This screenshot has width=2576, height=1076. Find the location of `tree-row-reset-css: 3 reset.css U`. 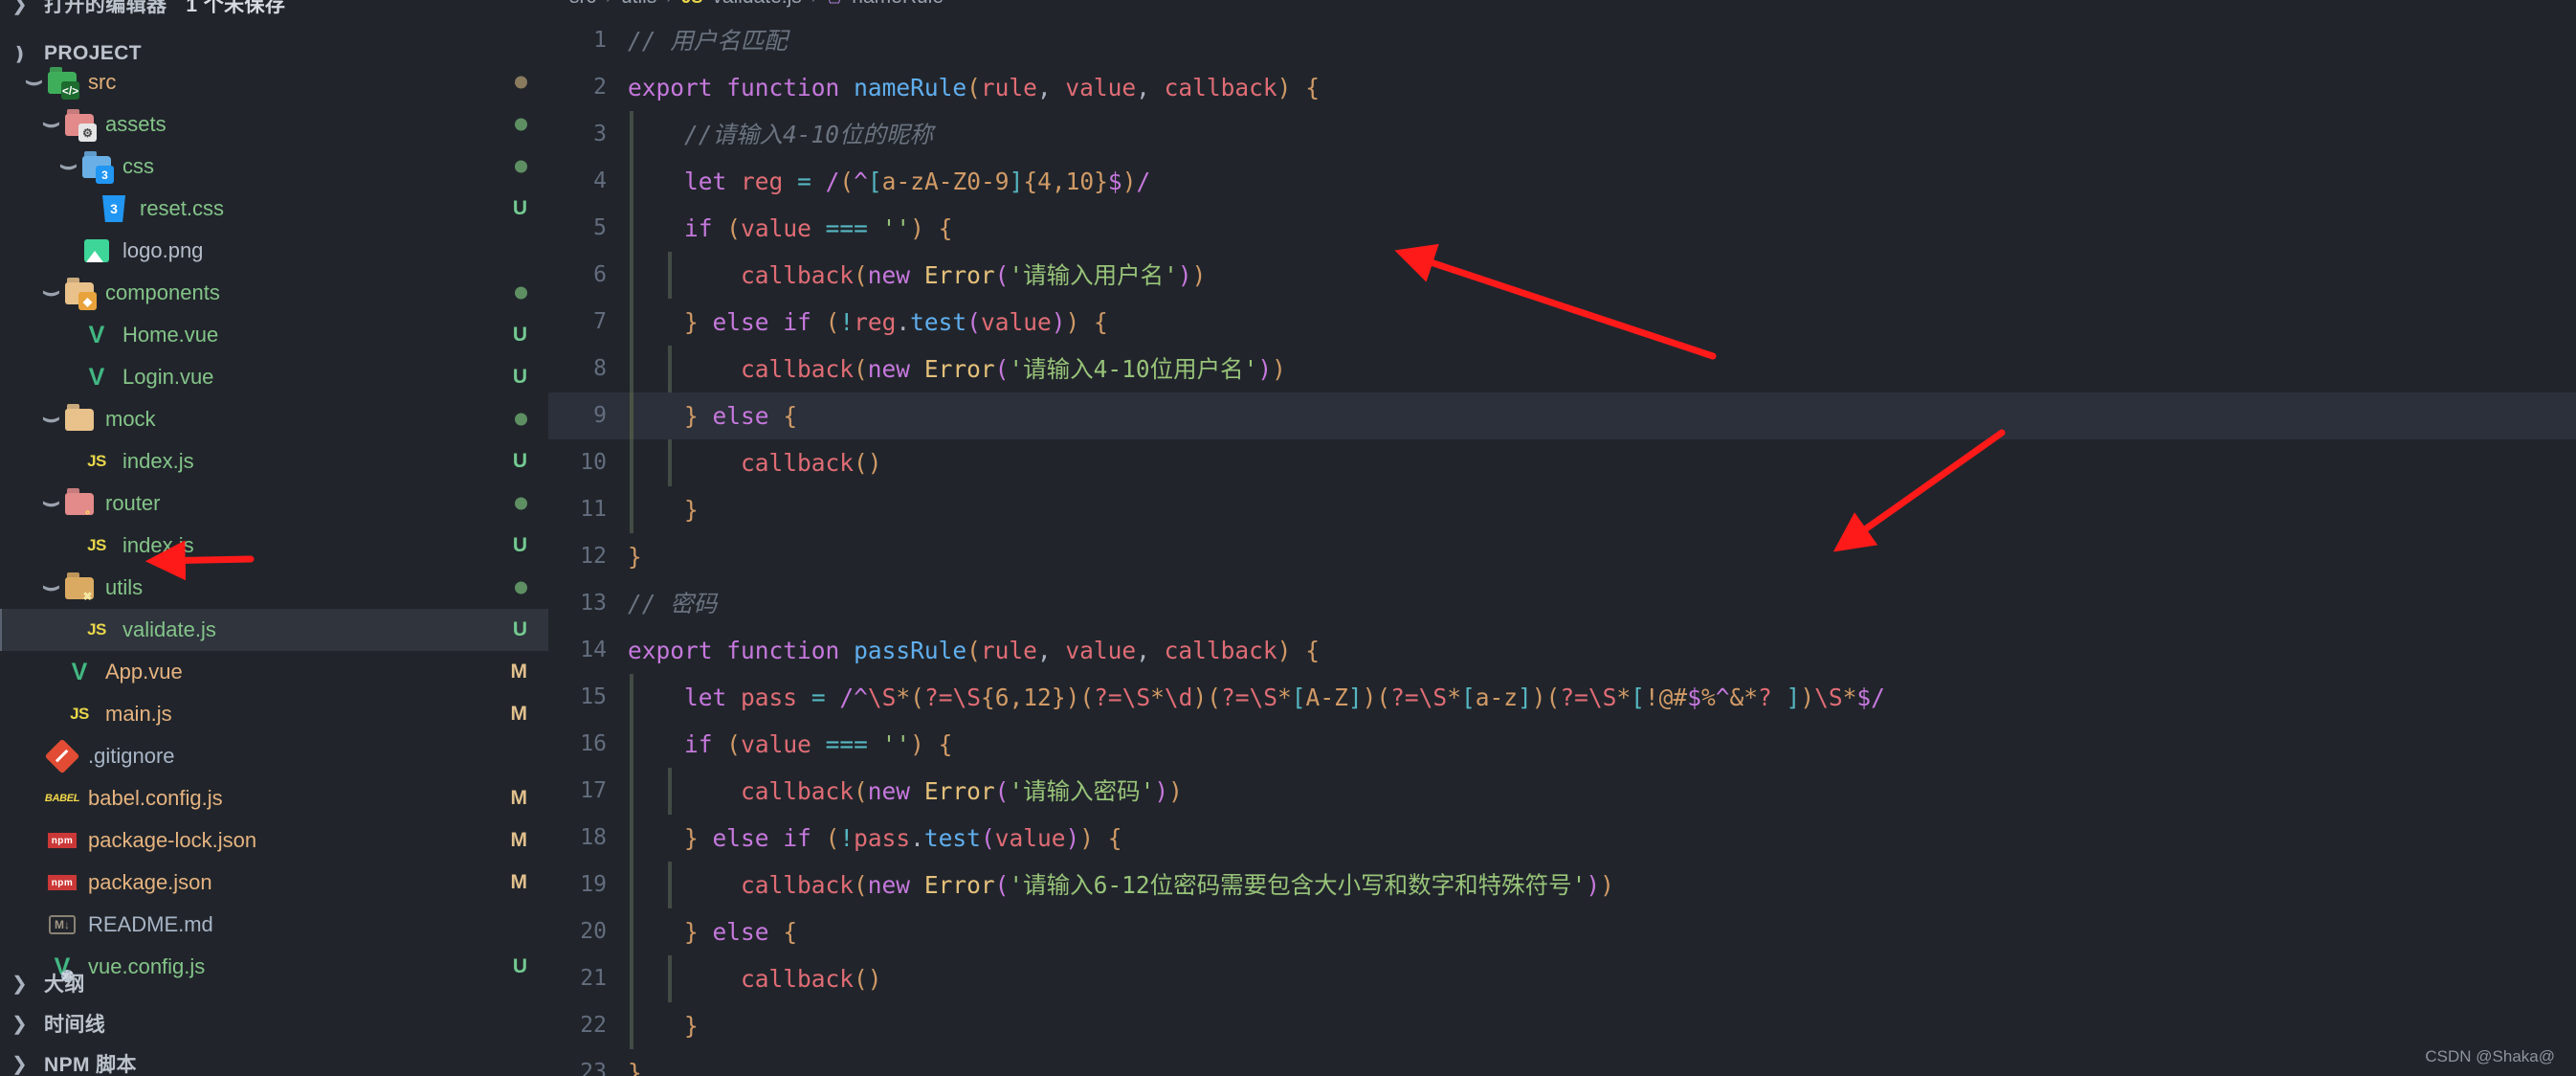

tree-row-reset-css: 3 reset.css U is located at coordinates (274, 209).